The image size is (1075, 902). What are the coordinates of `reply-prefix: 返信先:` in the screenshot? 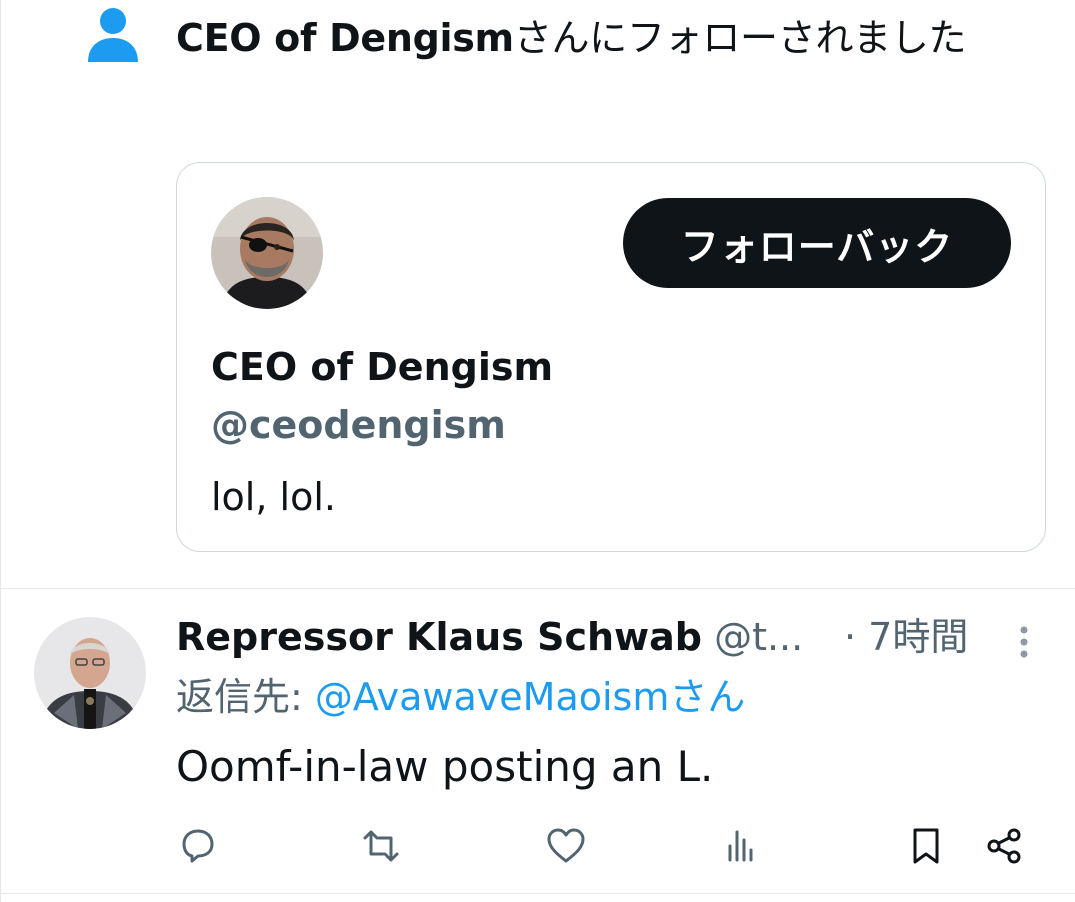 It's located at (245, 697).